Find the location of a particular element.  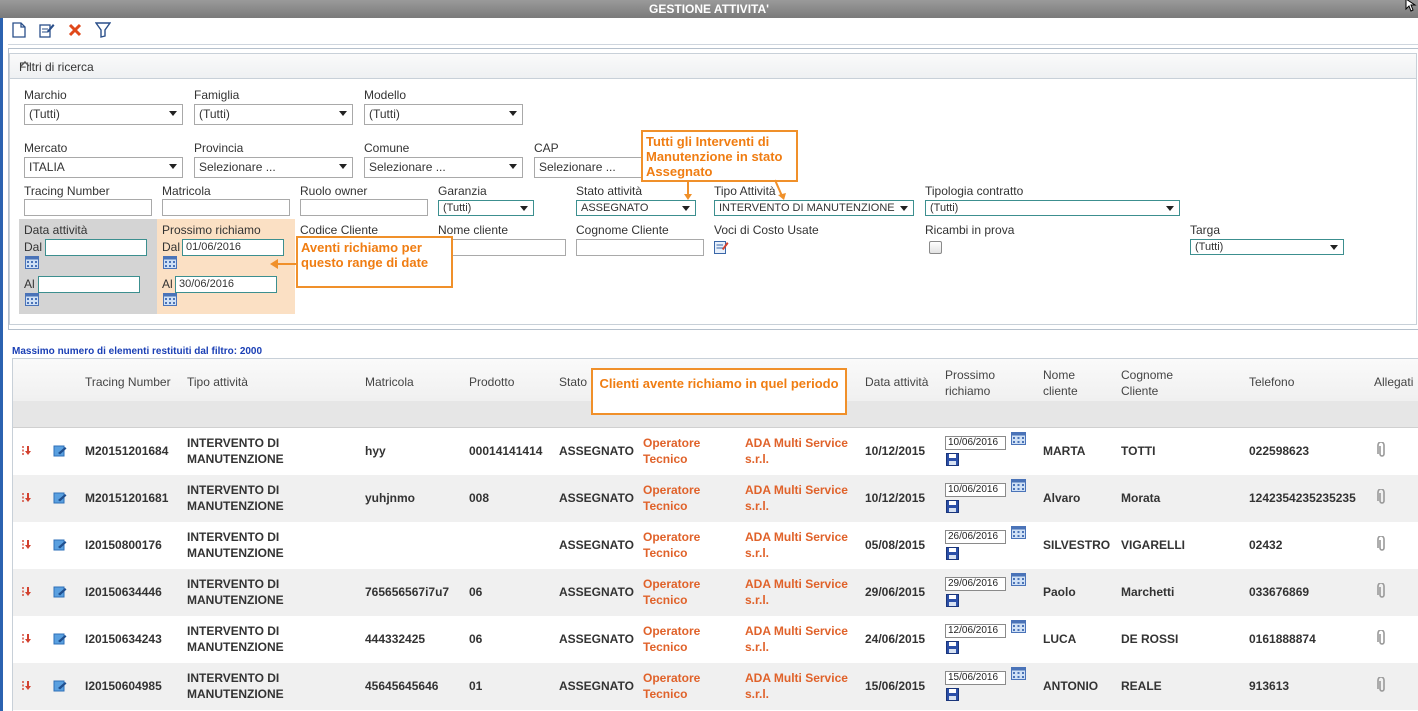

richiamo-date-input: 15/06/2016 is located at coordinates (975, 678).